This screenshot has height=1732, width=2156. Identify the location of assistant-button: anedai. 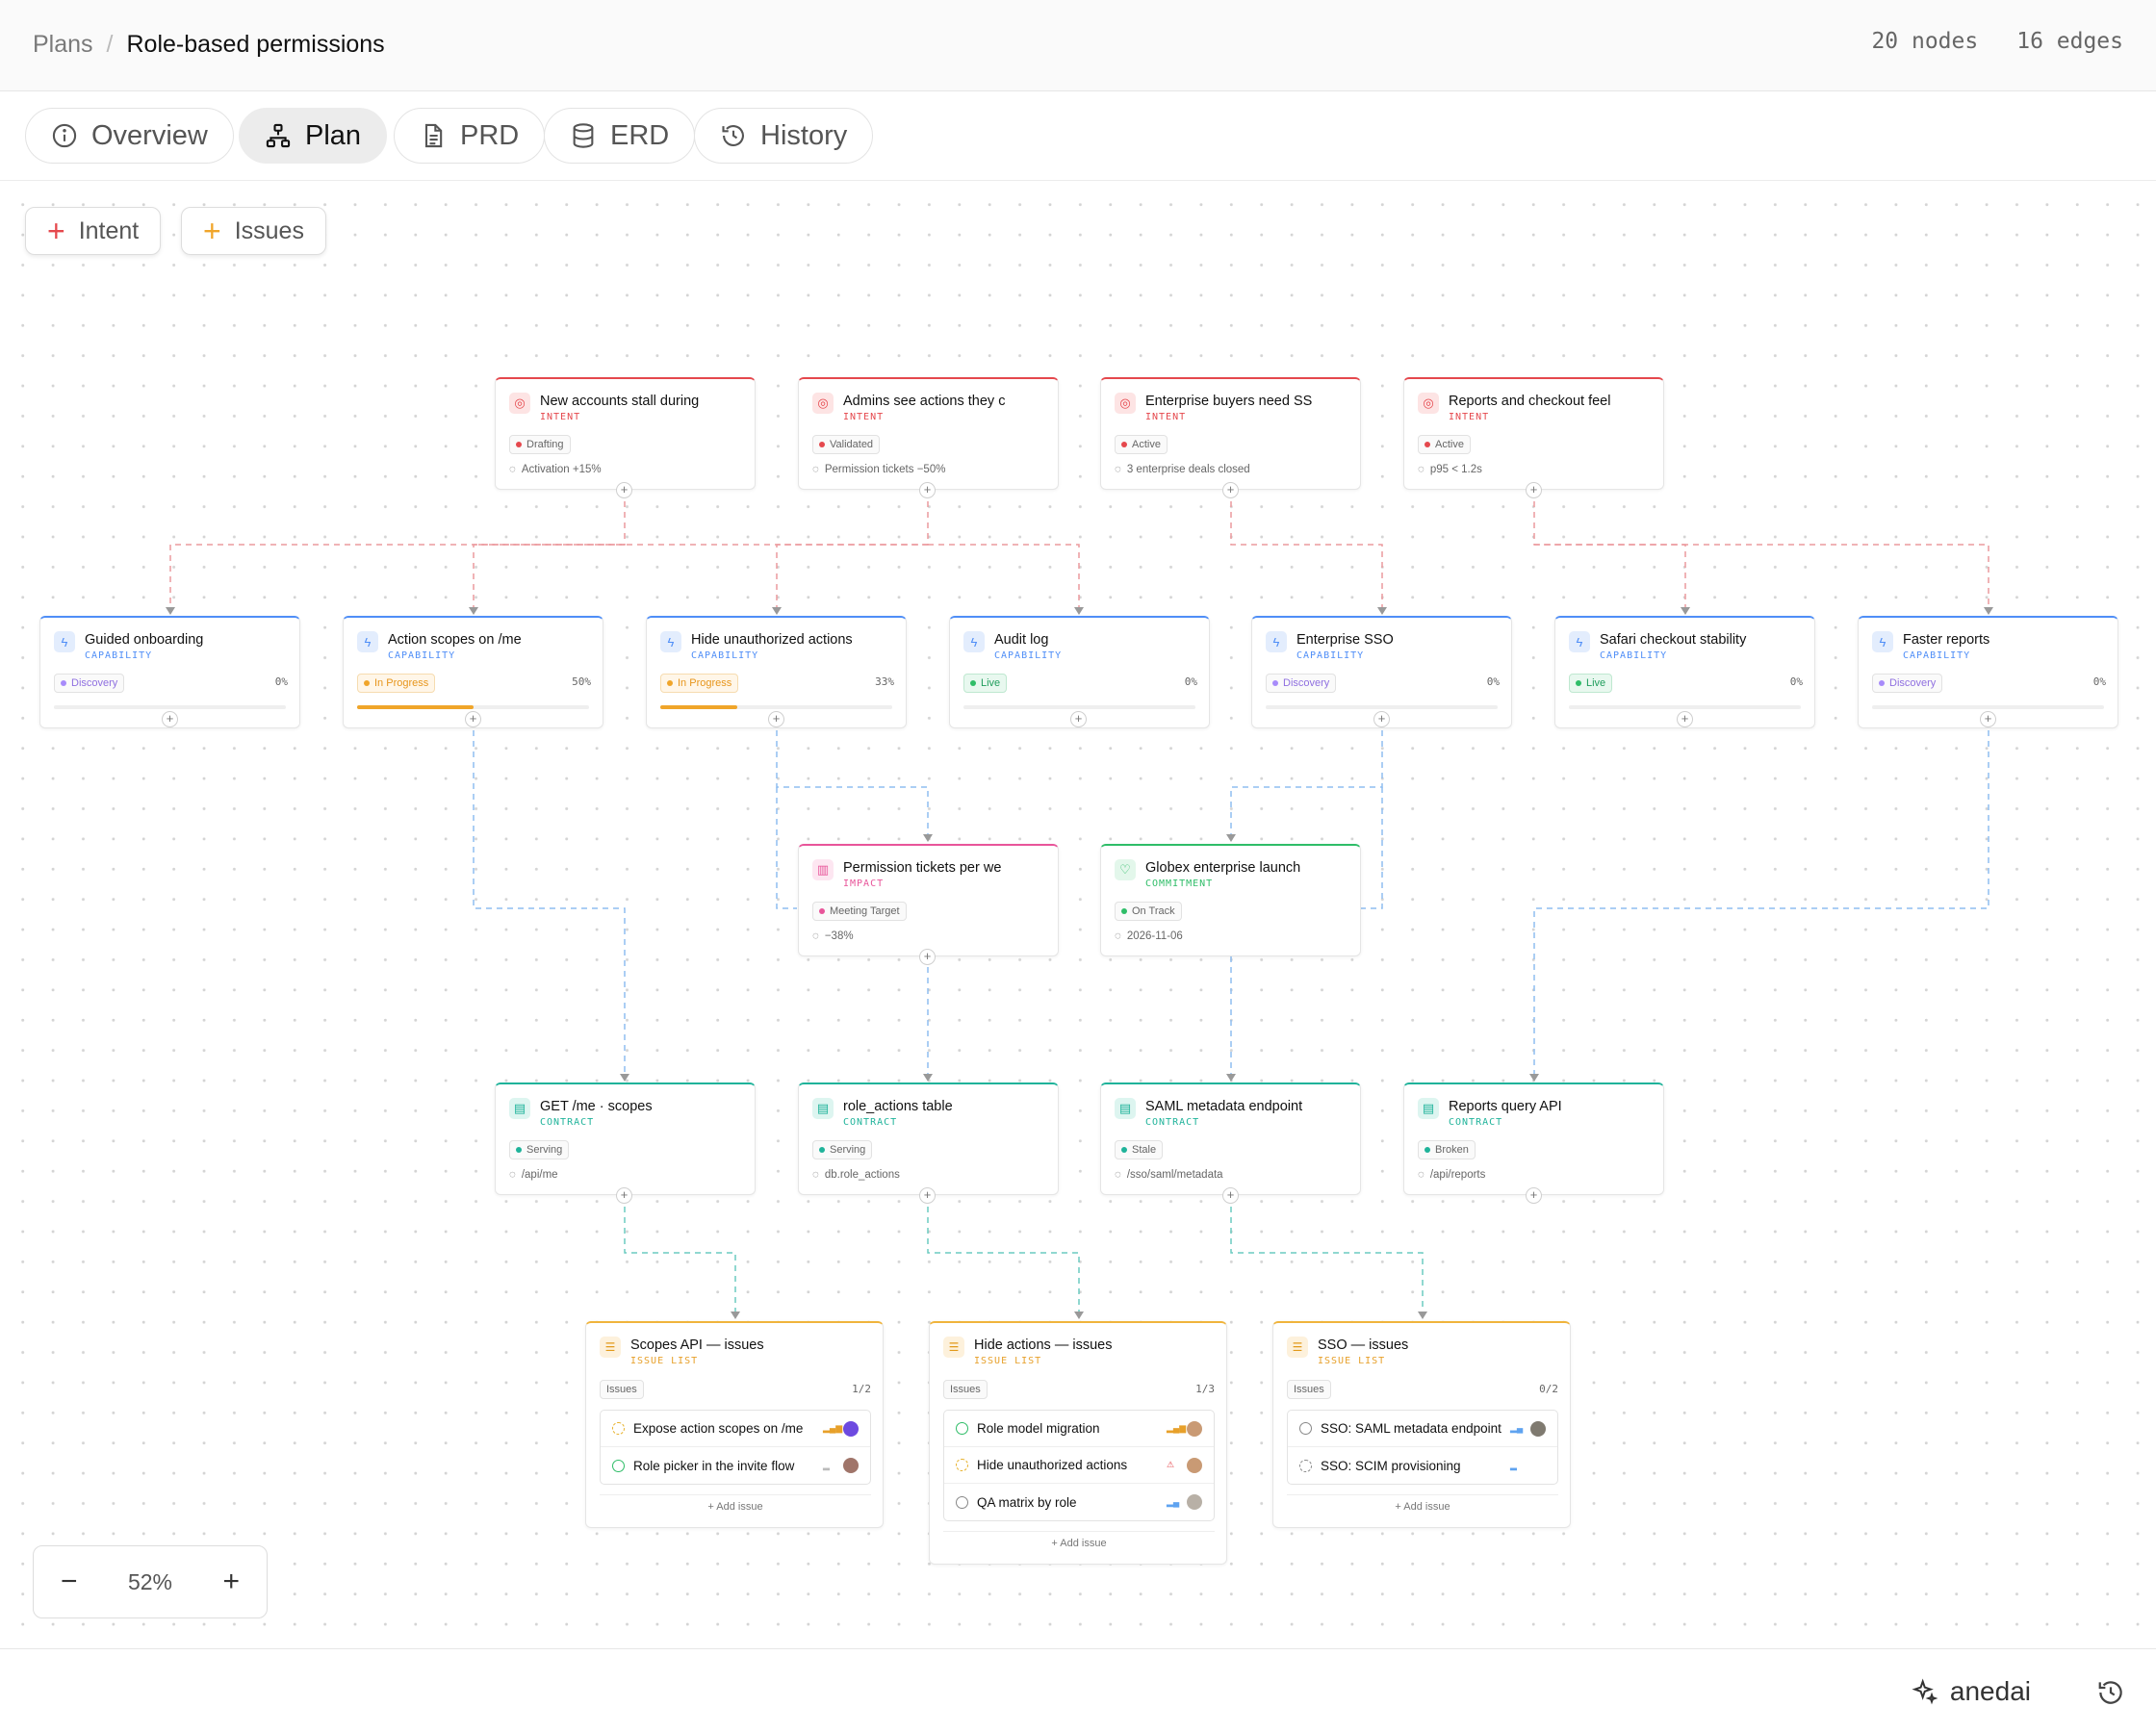
(1971, 1691).